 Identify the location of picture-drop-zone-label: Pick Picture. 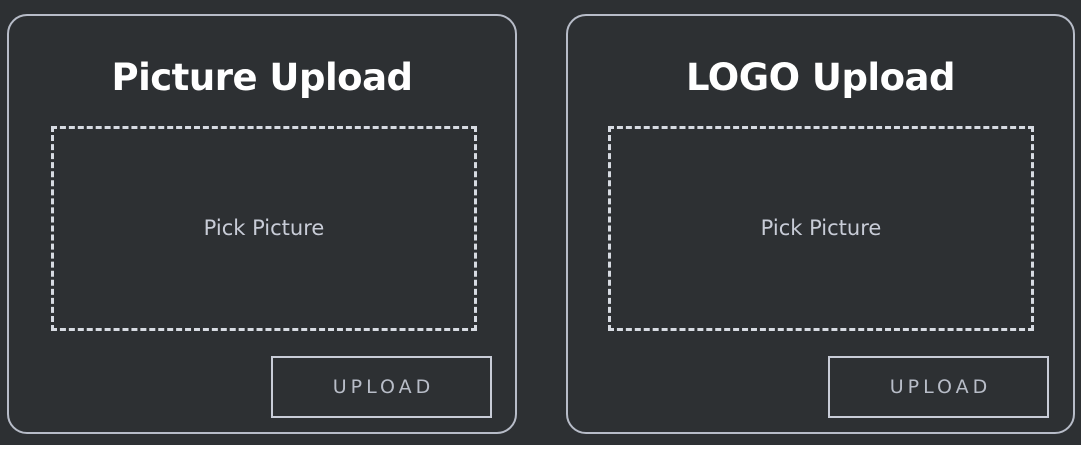
(264, 228).